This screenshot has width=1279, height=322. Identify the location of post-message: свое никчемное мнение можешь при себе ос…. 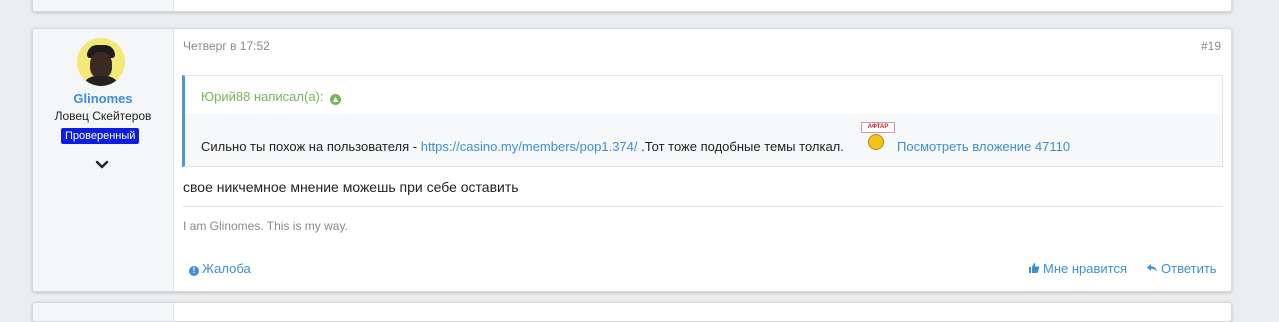
(351, 187).